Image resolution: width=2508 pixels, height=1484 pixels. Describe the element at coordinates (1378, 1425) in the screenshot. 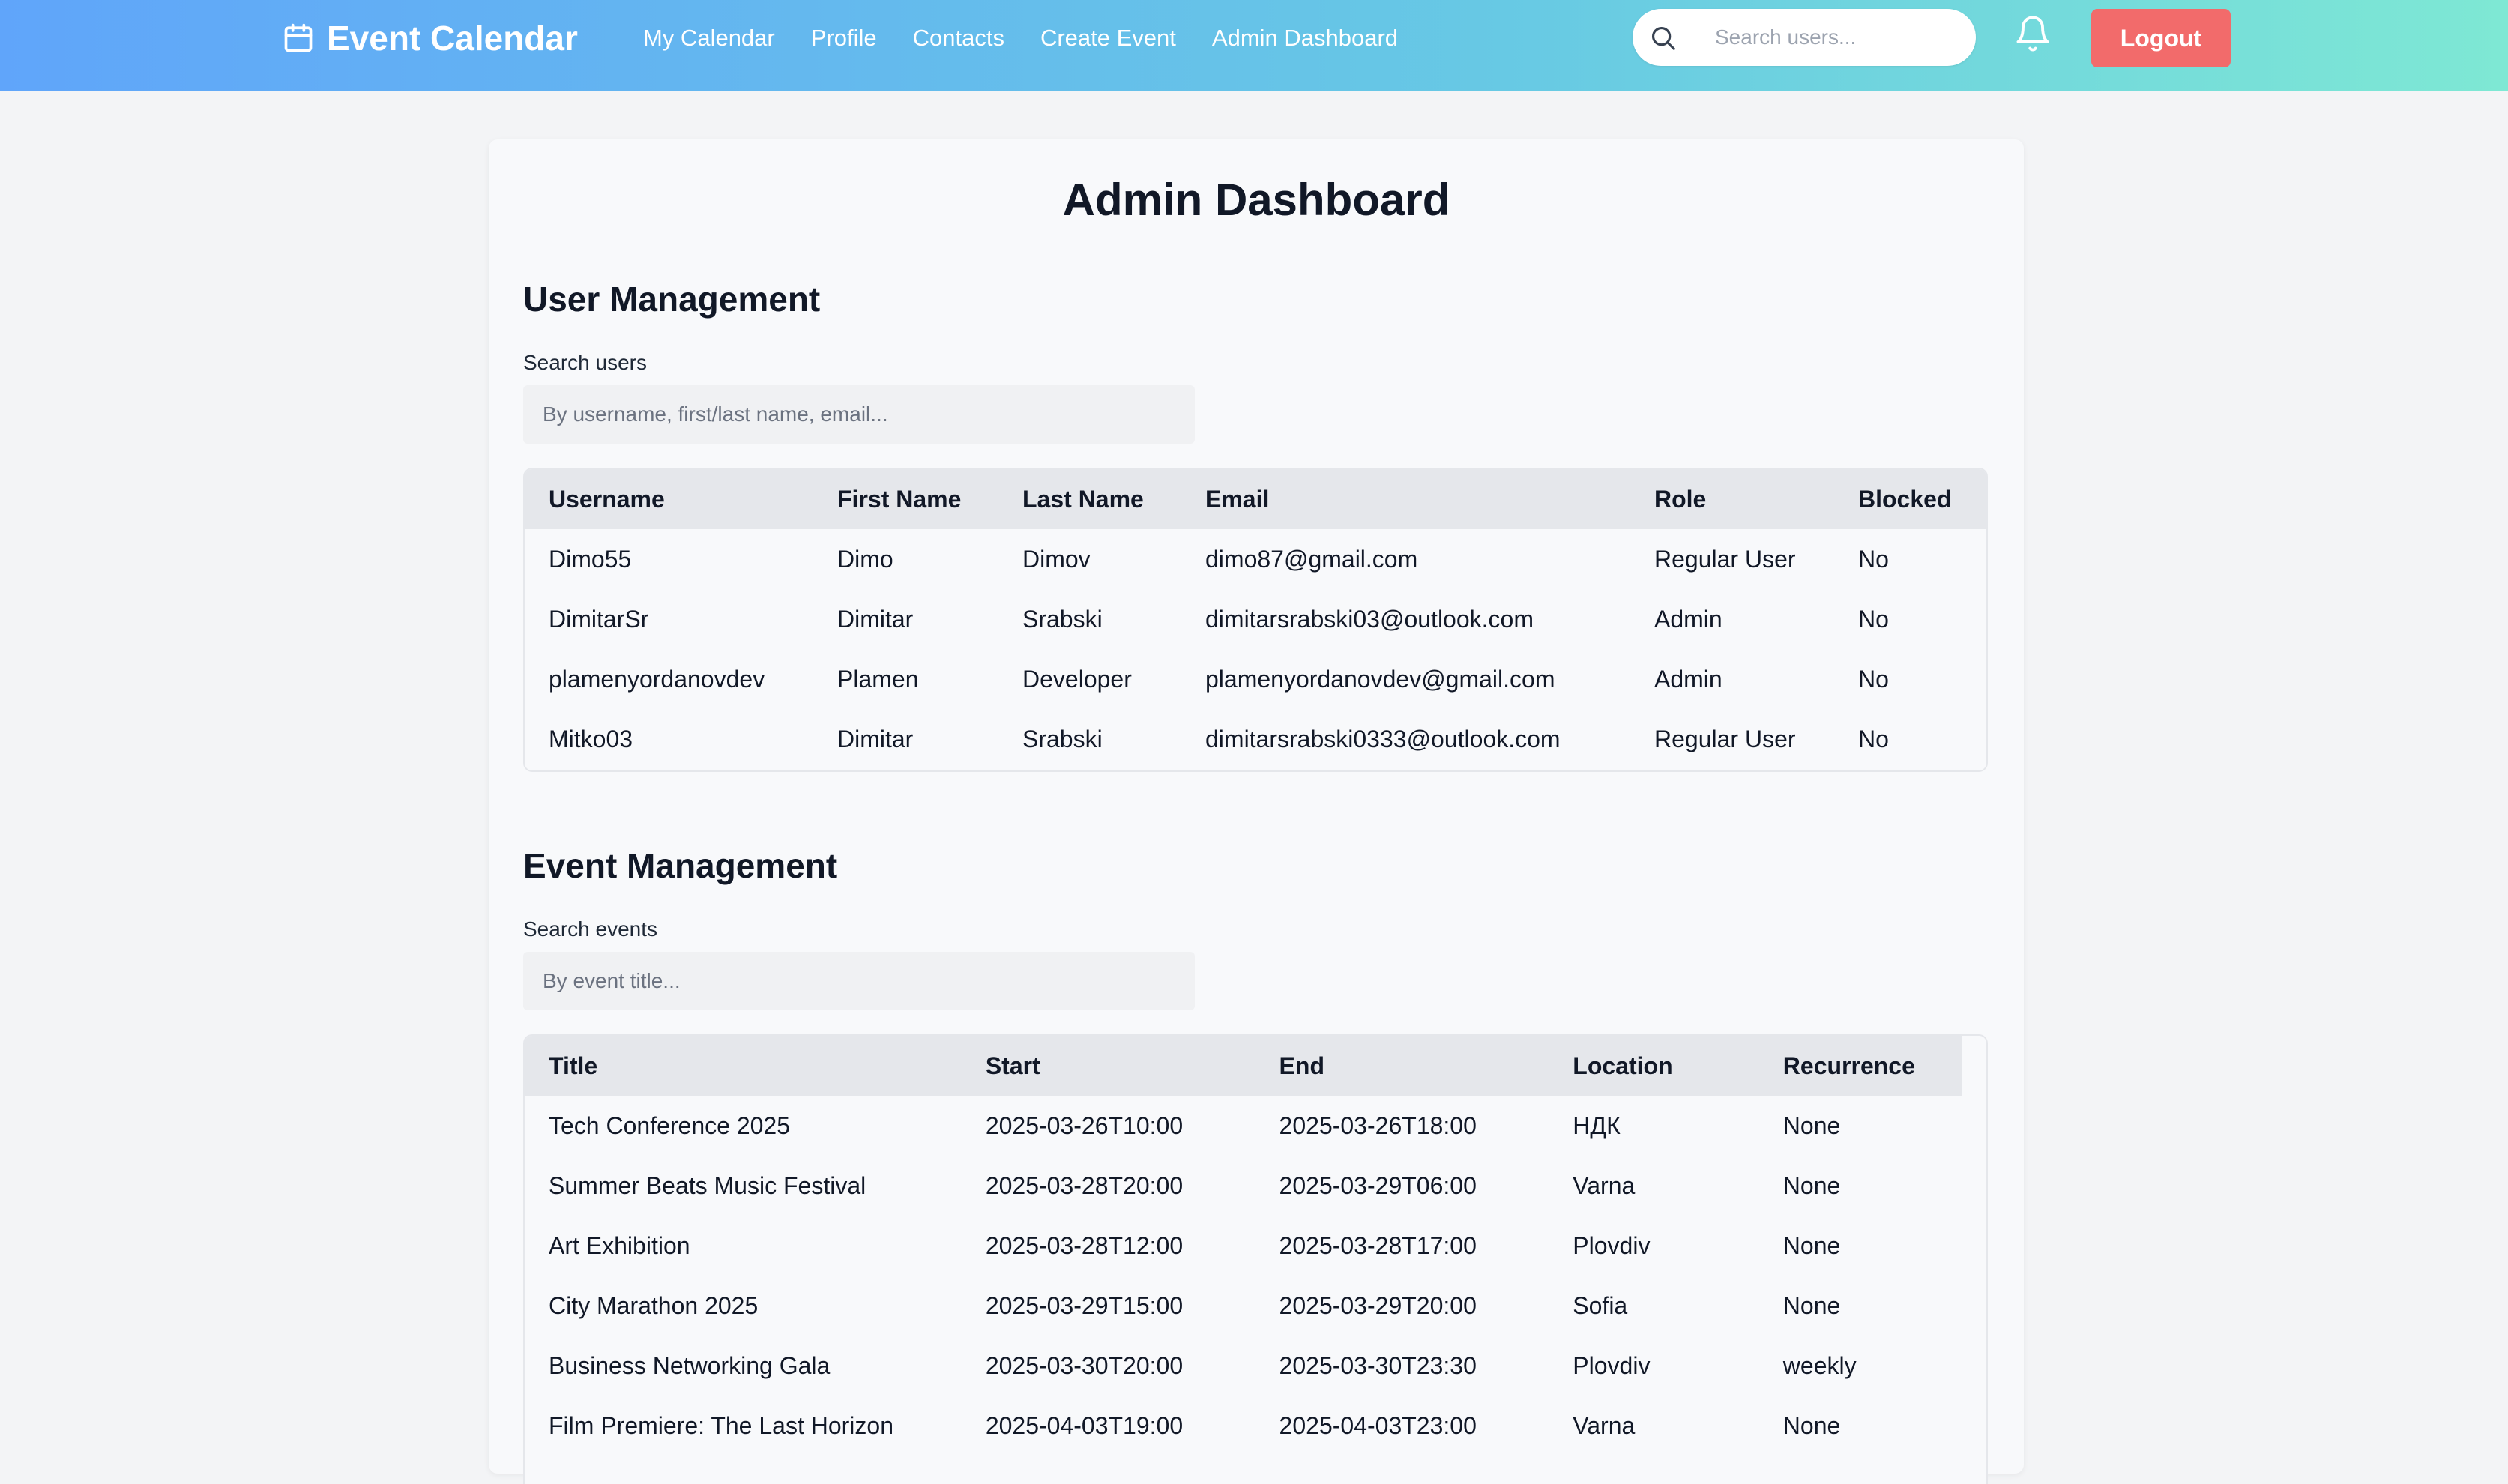

I see `cell-end: 2025-04-03T23:00` at that location.